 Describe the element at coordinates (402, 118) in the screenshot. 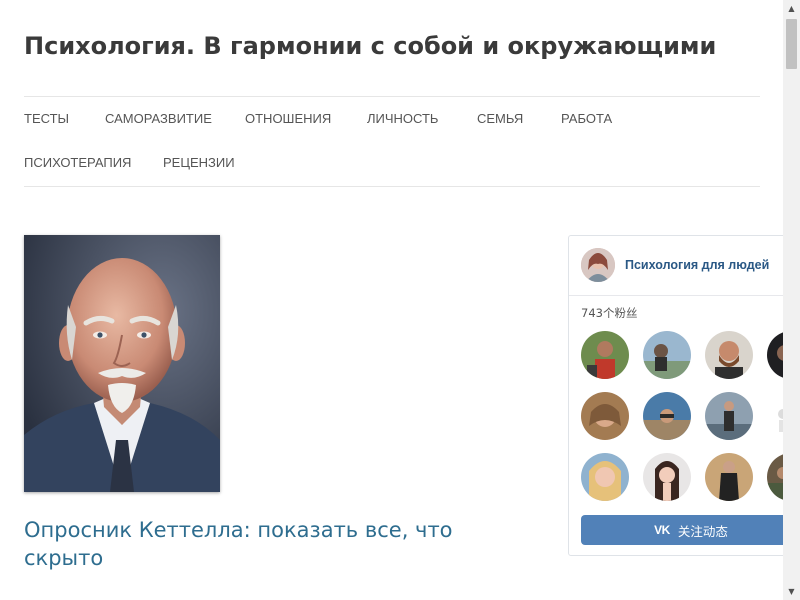

I see `nav-item-personality: ЛИЧНОСТЬ` at that location.